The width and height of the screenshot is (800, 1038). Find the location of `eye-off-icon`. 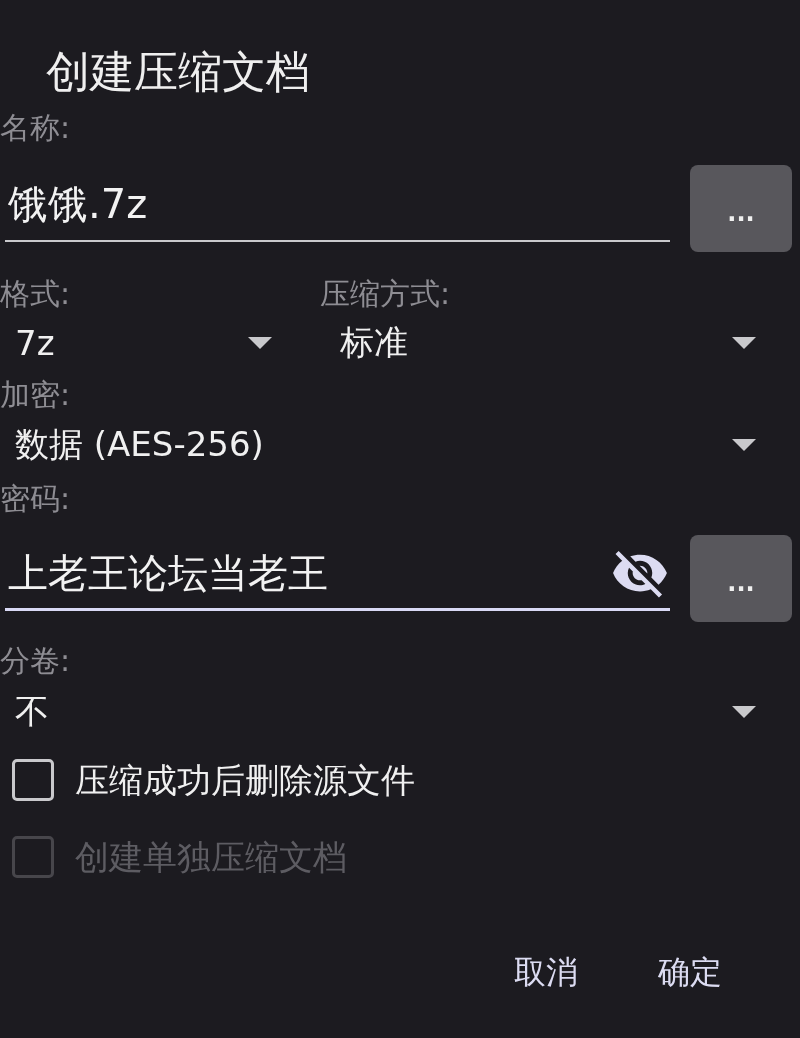

eye-off-icon is located at coordinates (640, 573).